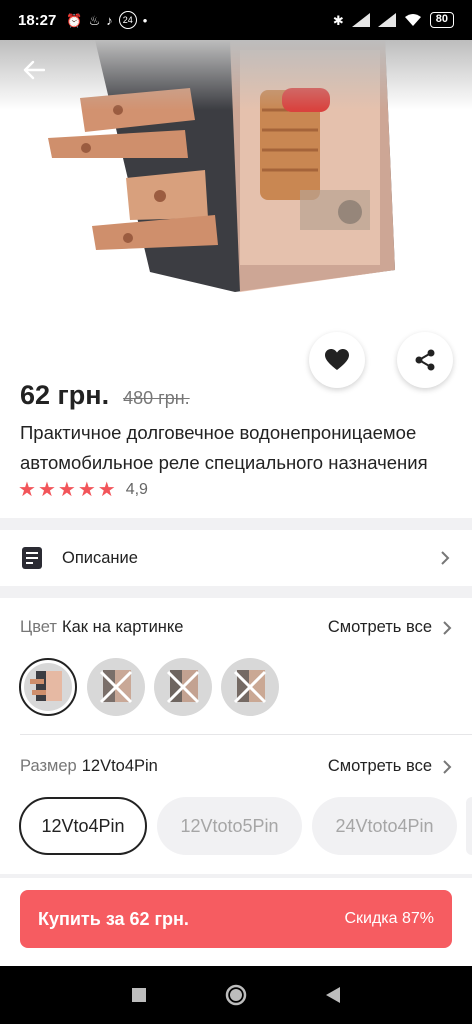 The image size is (472, 1024). What do you see at coordinates (229, 826) in the screenshot?
I see `size-chip: 12Vtoto5Pin` at bounding box center [229, 826].